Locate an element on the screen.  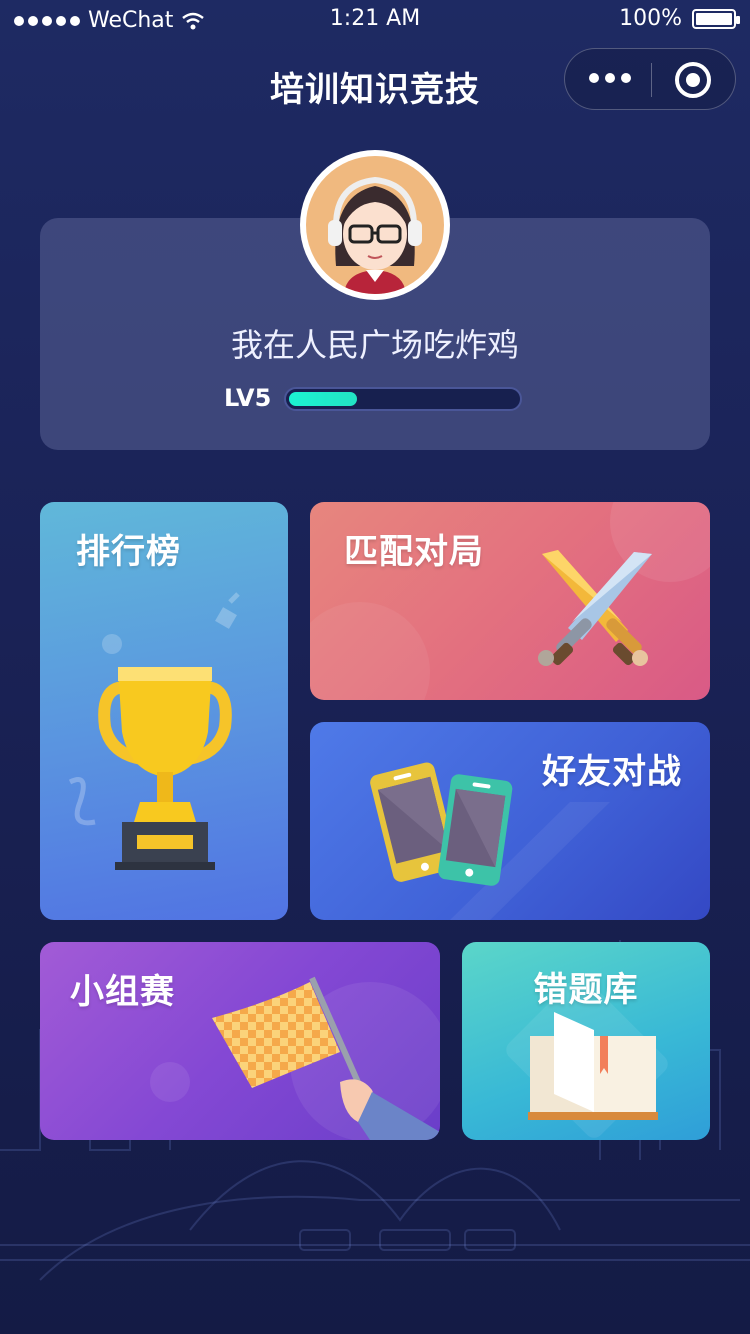
status-bar: WeChat 1:21 AM 100% is located at coordinates (375, 20).